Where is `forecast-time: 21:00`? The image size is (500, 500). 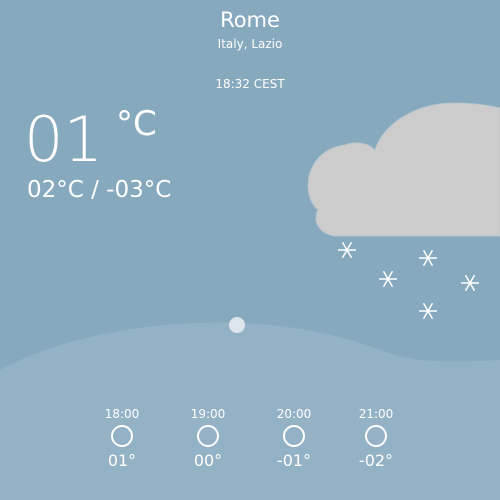 forecast-time: 21:00 is located at coordinates (376, 414).